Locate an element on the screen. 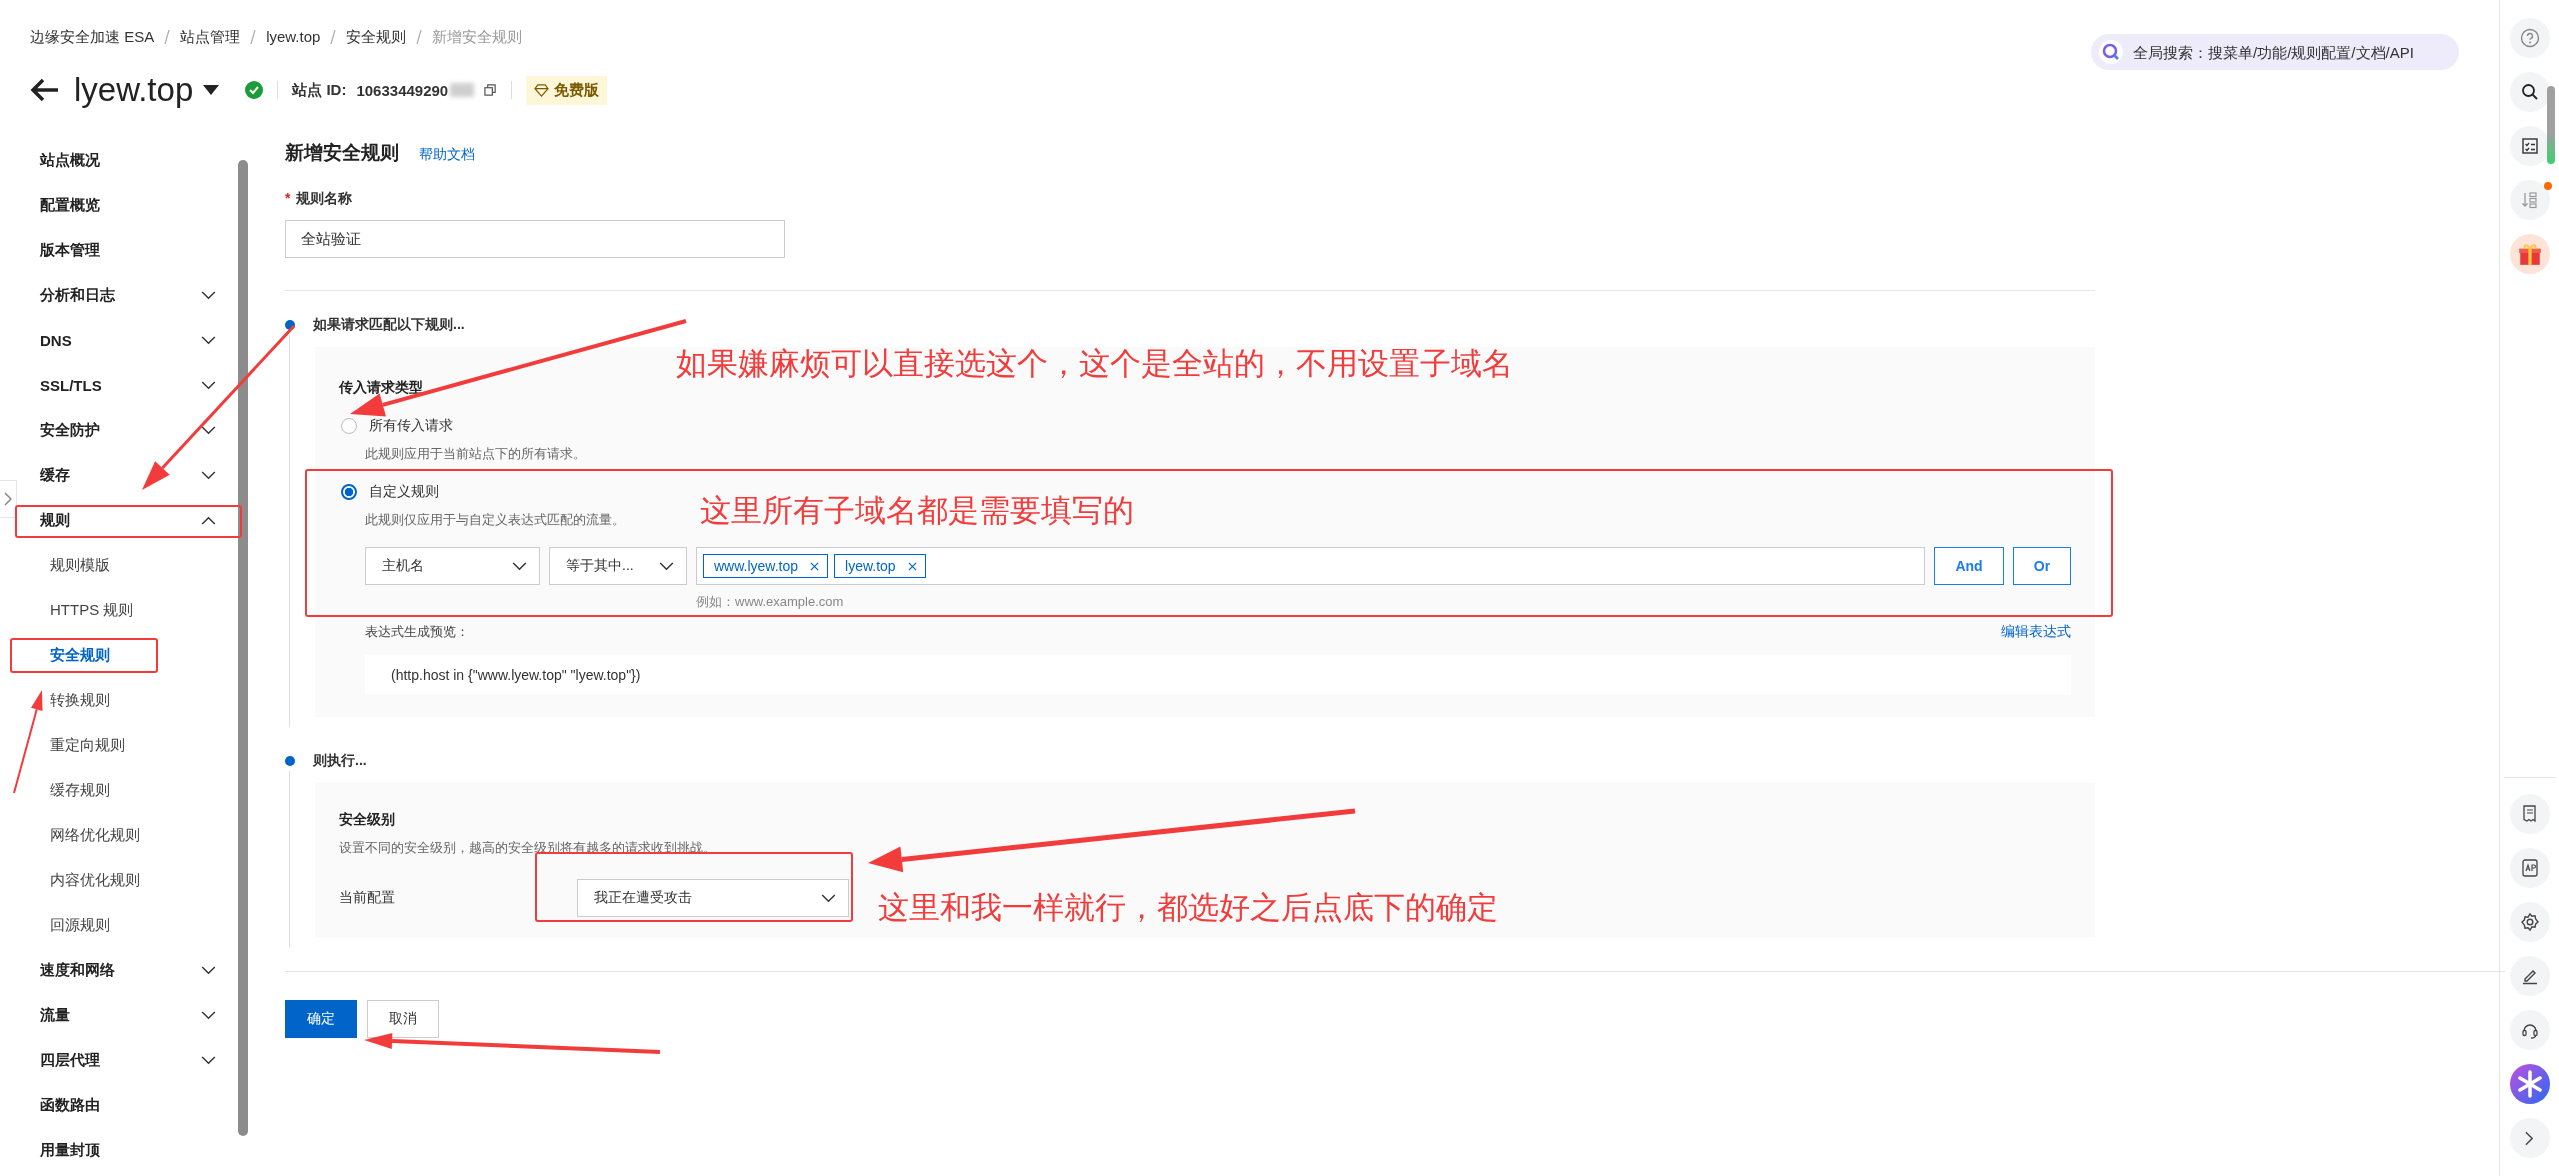  sort-icon is located at coordinates (2529, 200).